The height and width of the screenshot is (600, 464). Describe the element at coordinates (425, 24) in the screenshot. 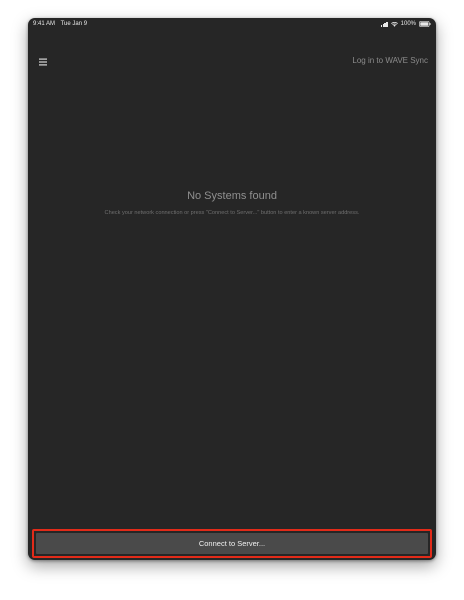

I see `battery-icon` at that location.